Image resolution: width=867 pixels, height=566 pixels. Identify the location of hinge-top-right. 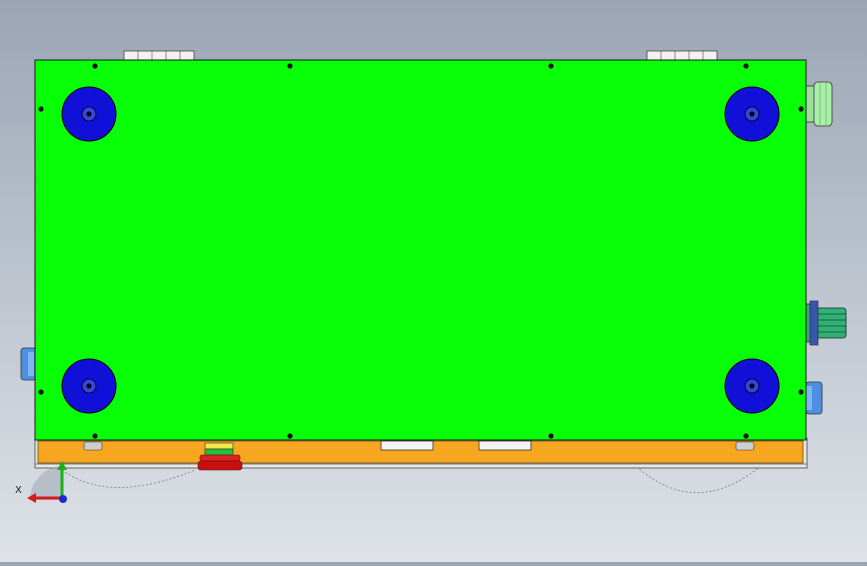
(682, 55).